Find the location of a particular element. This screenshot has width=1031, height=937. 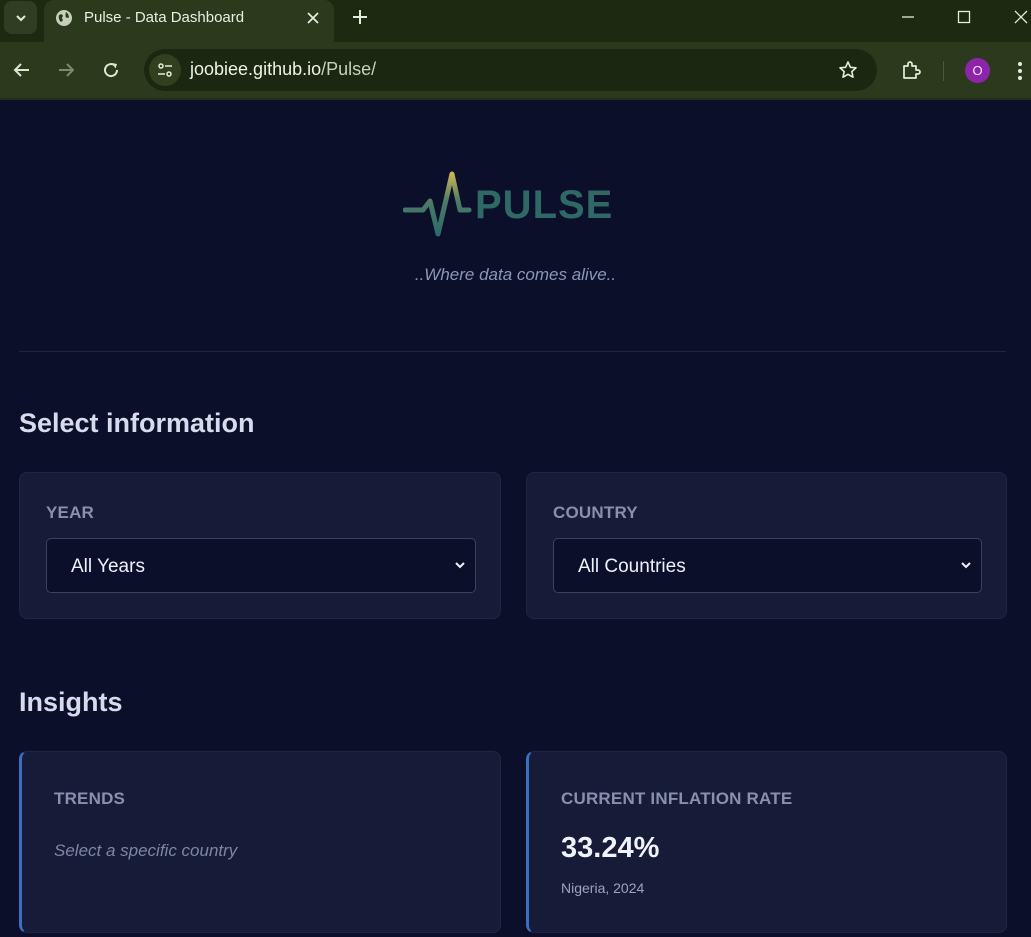

back-button is located at coordinates (22, 70).